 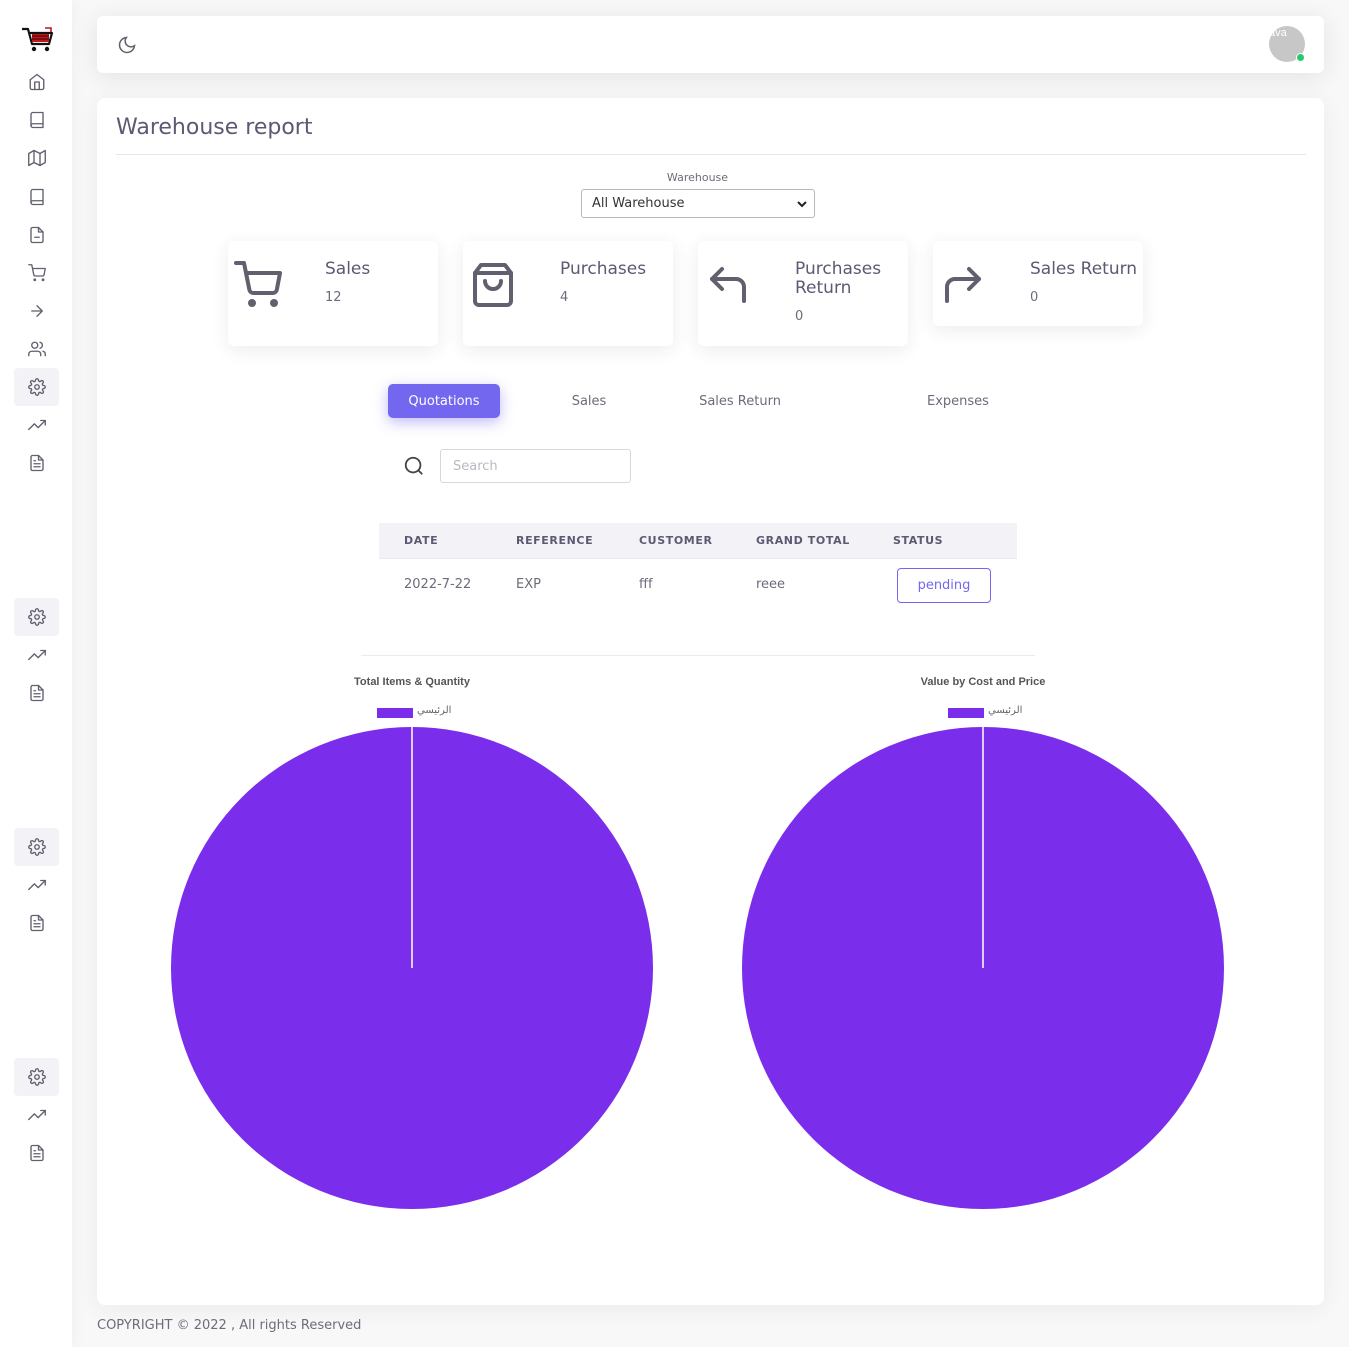 What do you see at coordinates (698, 203) in the screenshot?
I see `warehouse-select: All Warehouse` at bounding box center [698, 203].